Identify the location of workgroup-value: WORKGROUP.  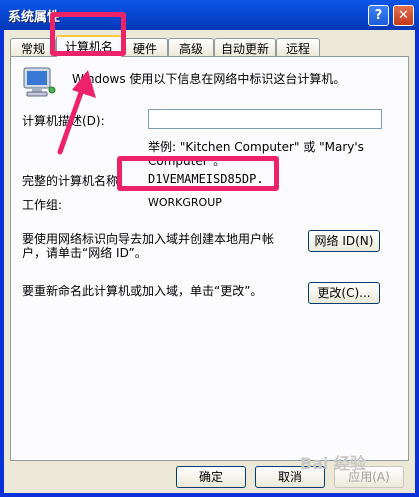
(185, 202).